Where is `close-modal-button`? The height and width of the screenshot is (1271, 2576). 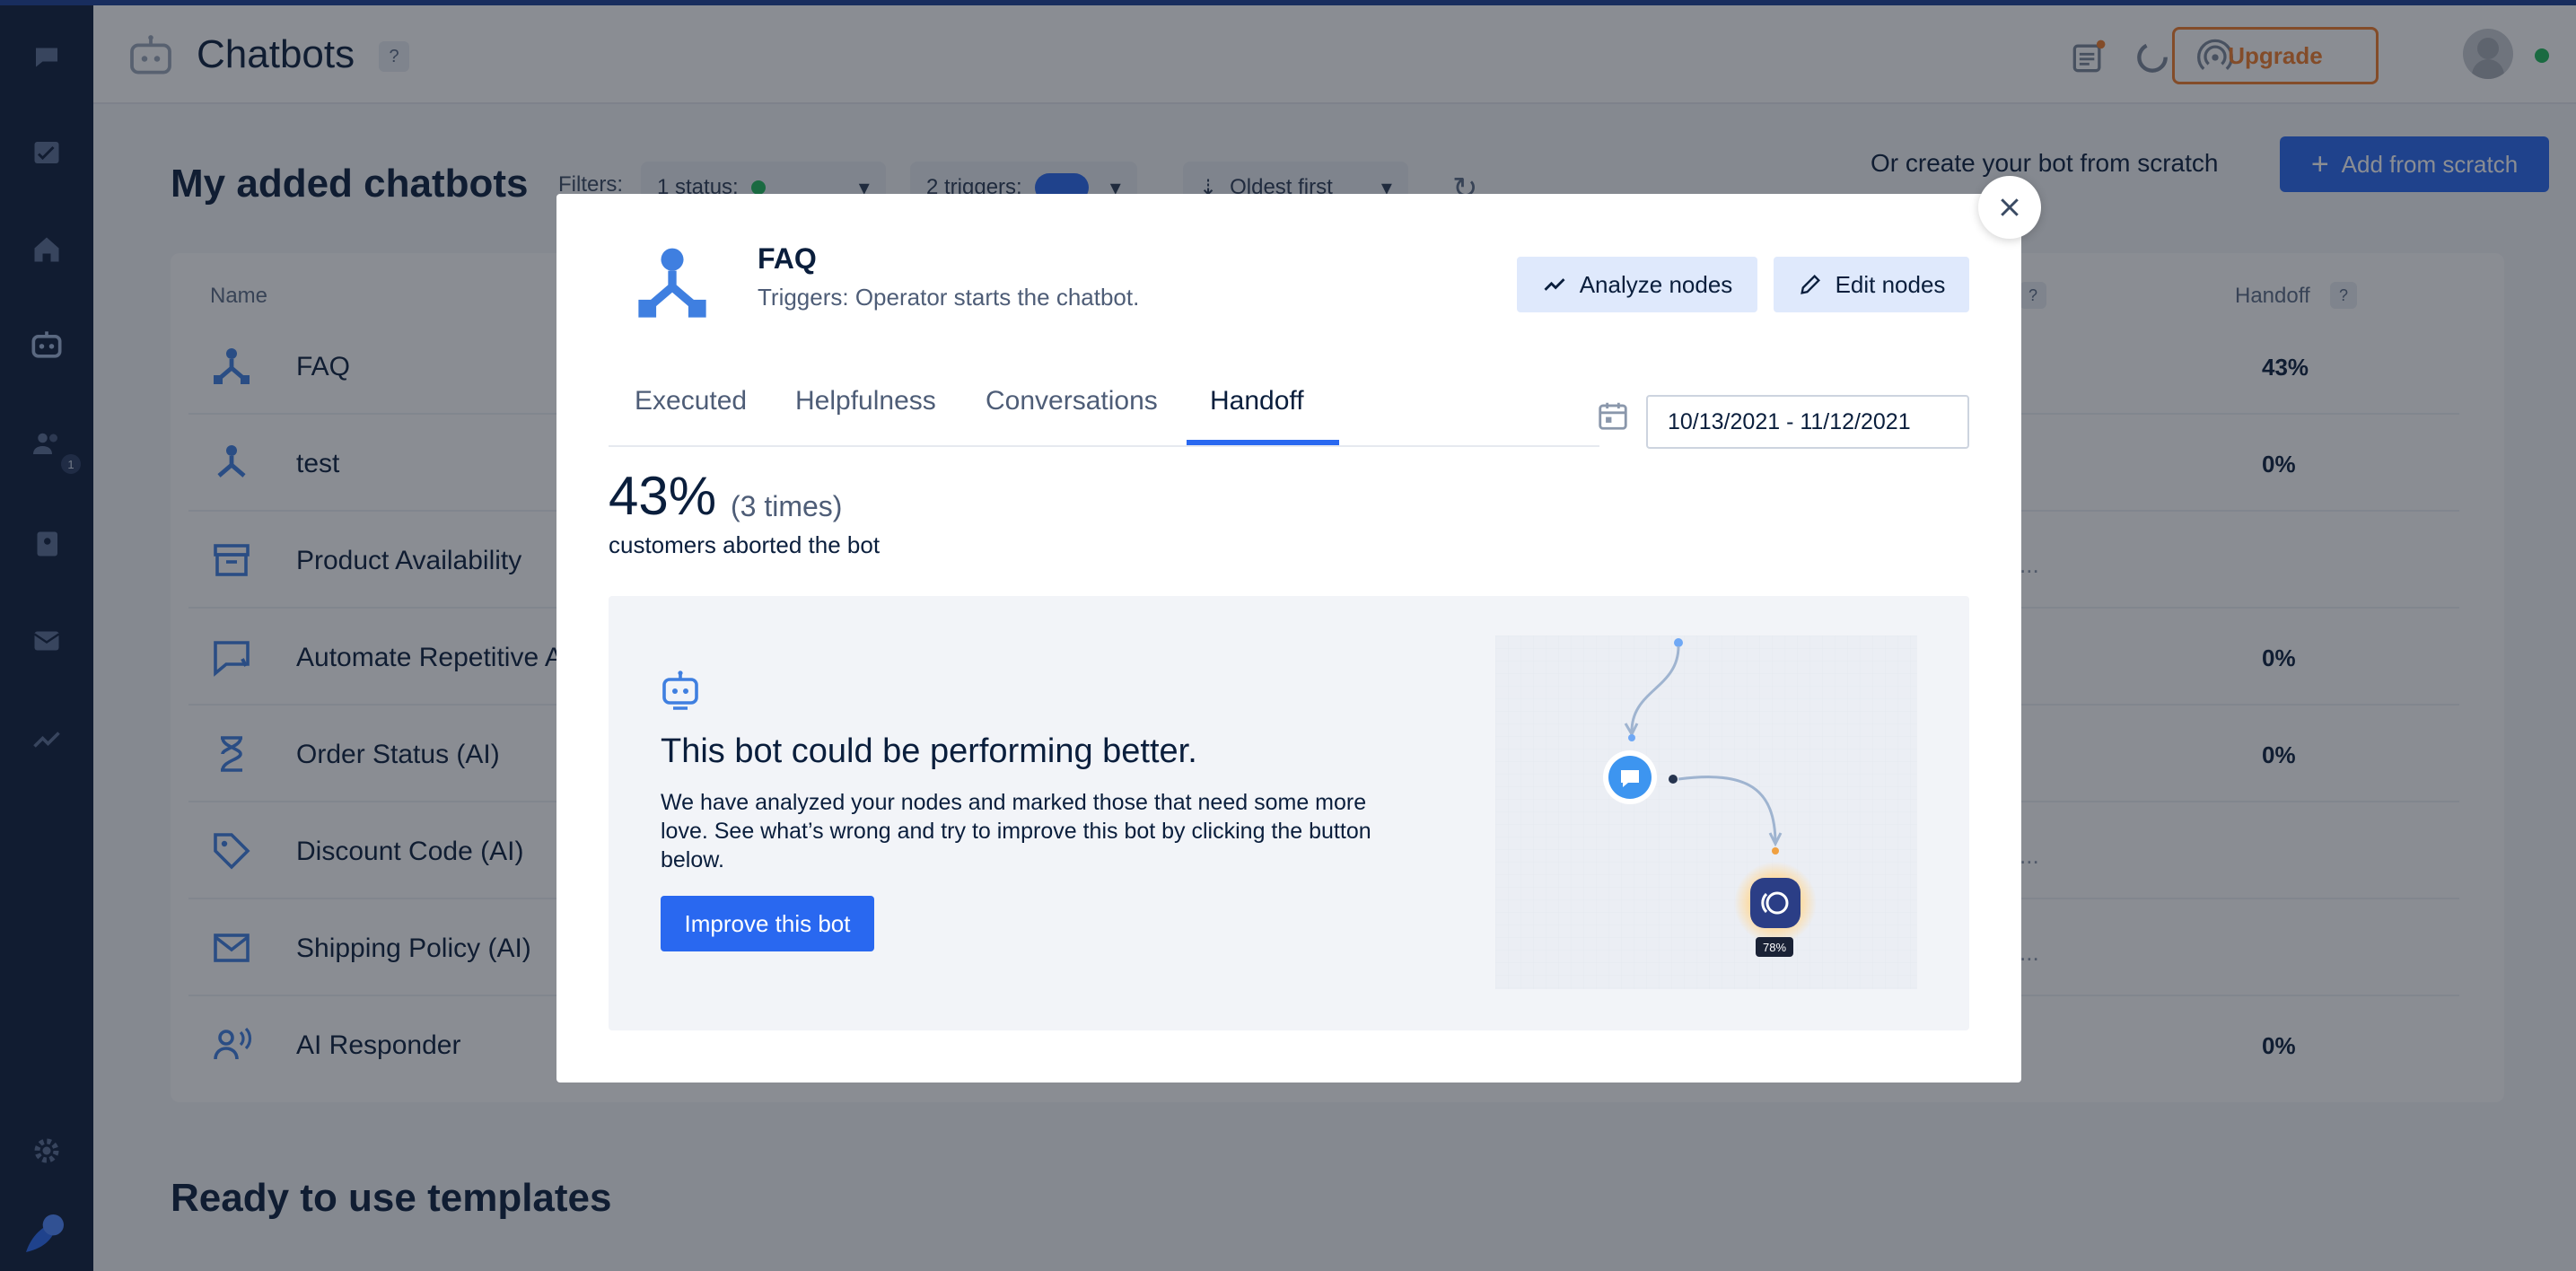
close-modal-button is located at coordinates (2009, 207).